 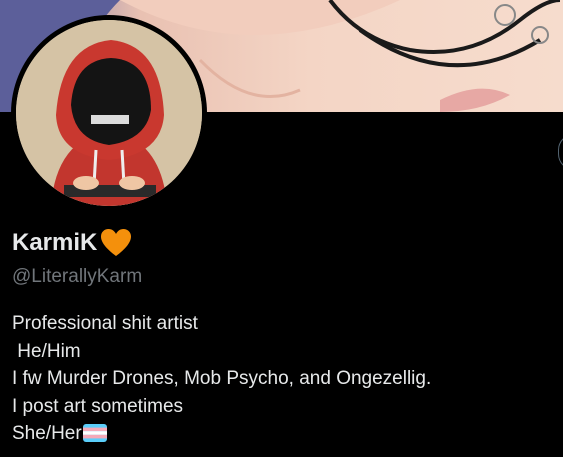 What do you see at coordinates (560, 152) in the screenshot?
I see `more-options-button` at bounding box center [560, 152].